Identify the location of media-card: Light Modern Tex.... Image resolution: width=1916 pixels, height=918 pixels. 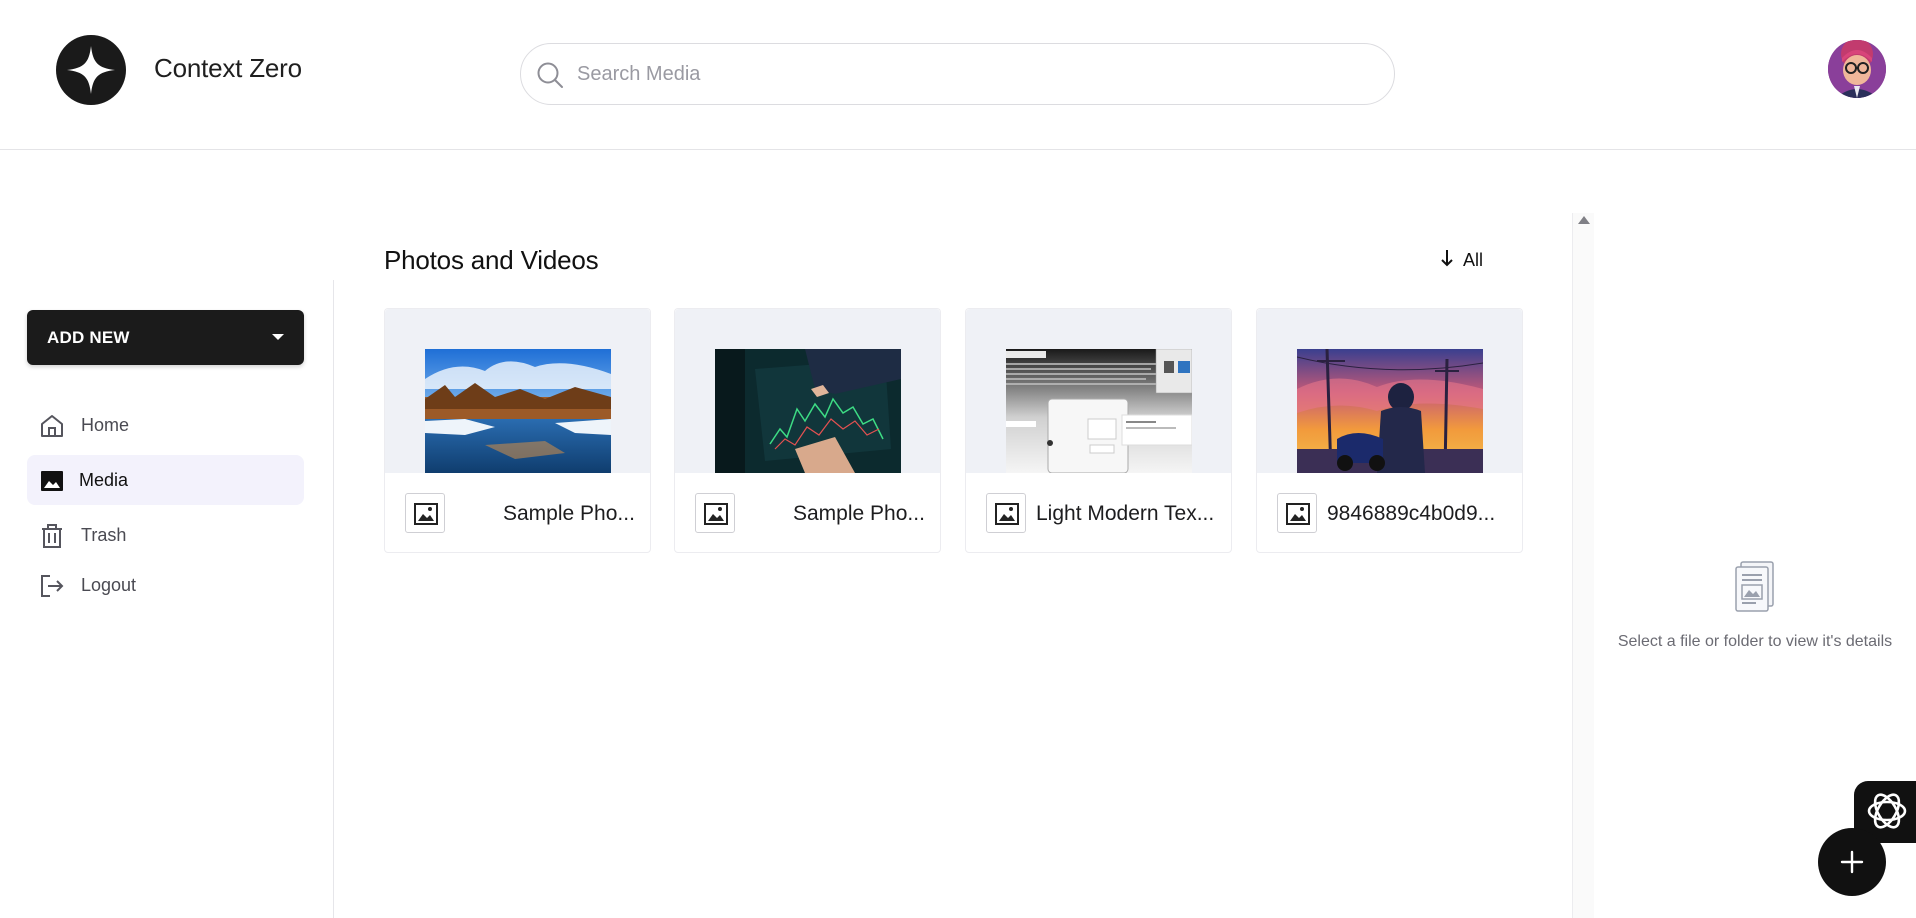
(1098, 430).